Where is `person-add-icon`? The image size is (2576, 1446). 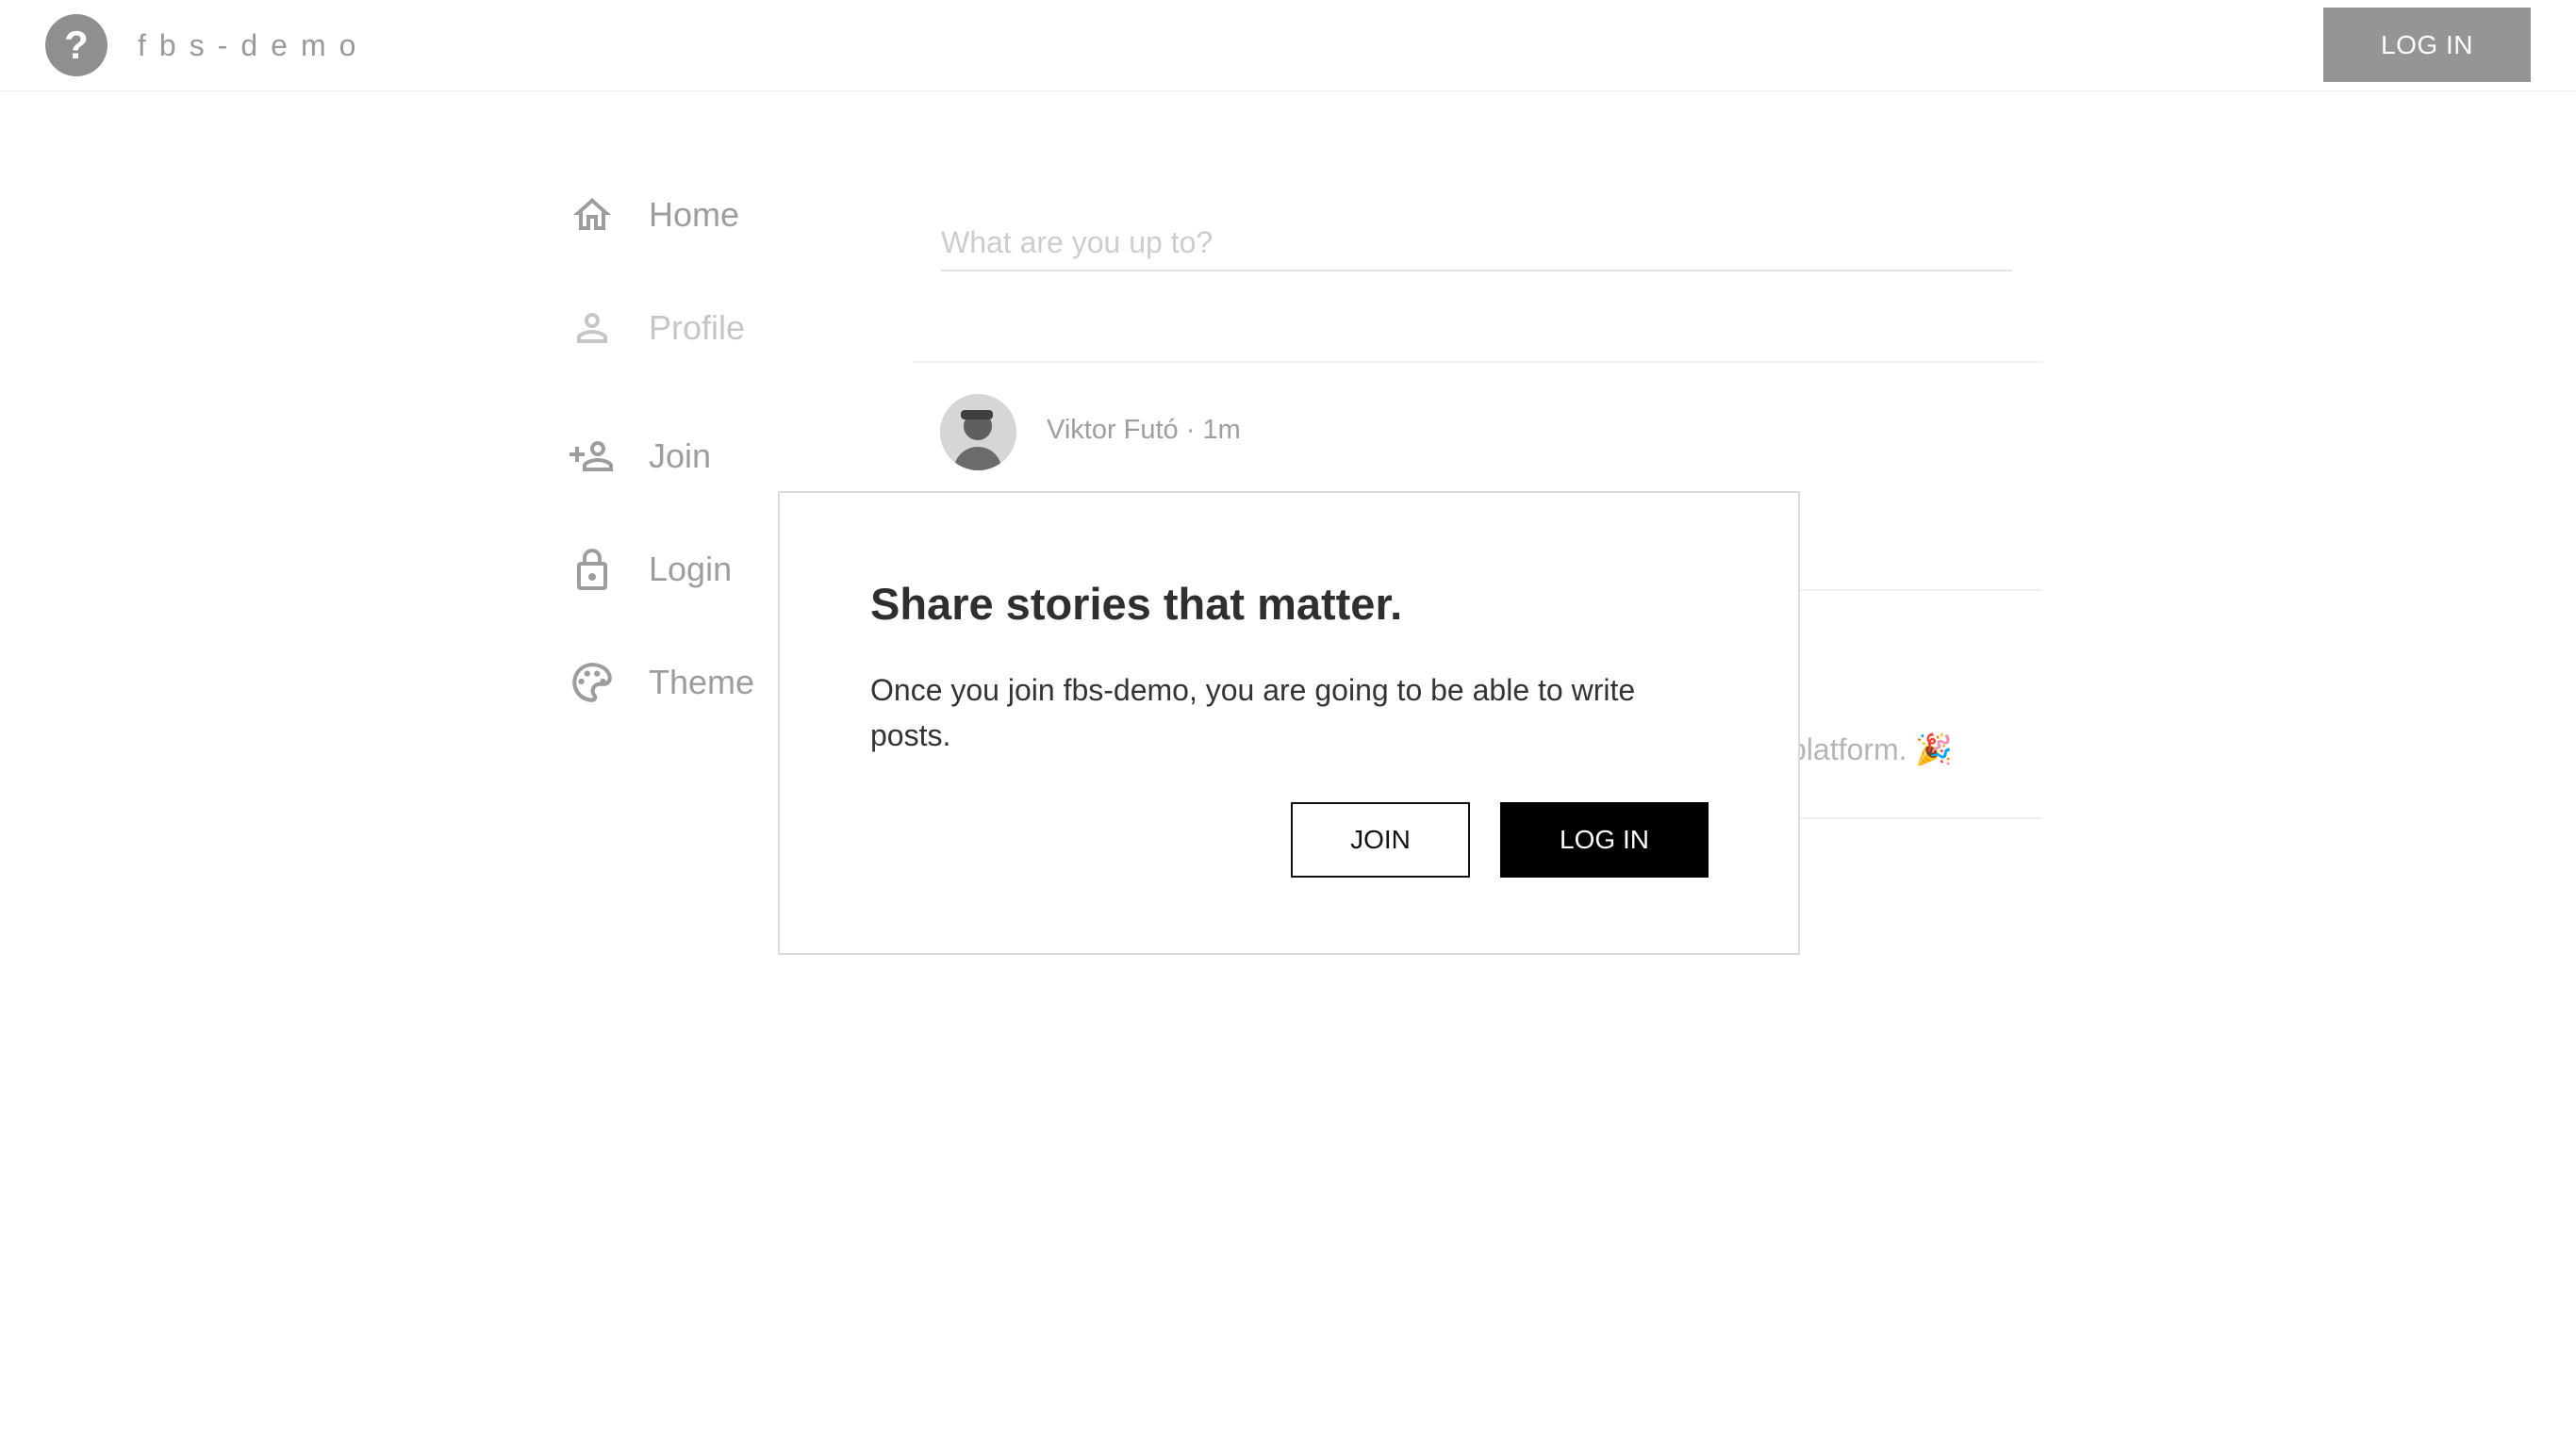
person-add-icon is located at coordinates (592, 456).